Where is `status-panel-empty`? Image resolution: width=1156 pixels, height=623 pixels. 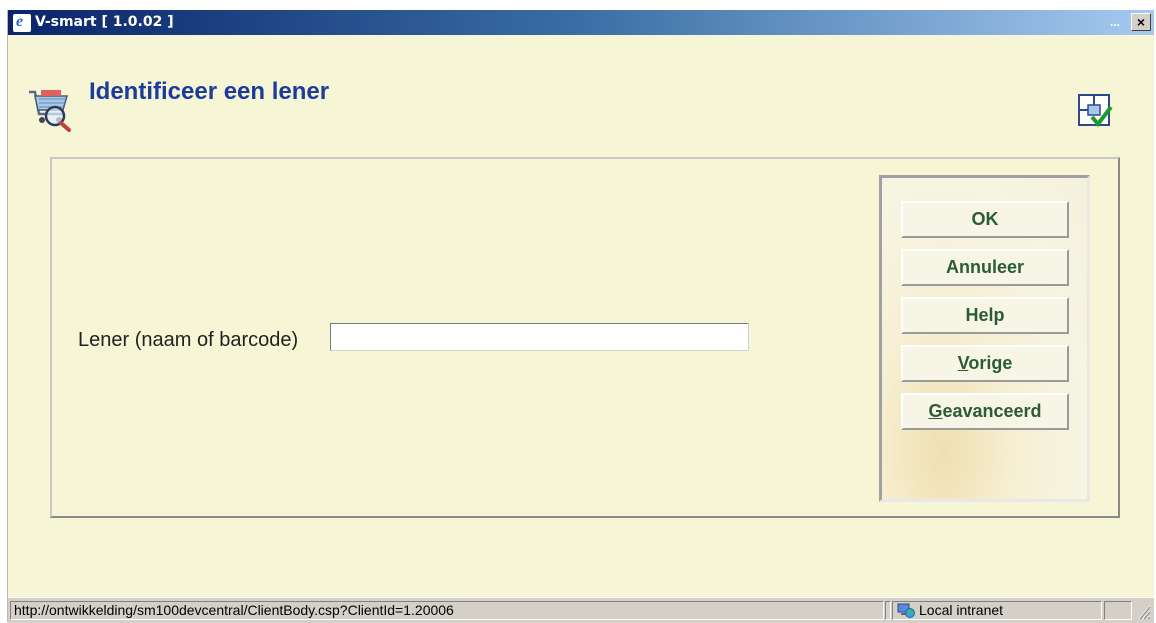 status-panel-empty is located at coordinates (1118, 610).